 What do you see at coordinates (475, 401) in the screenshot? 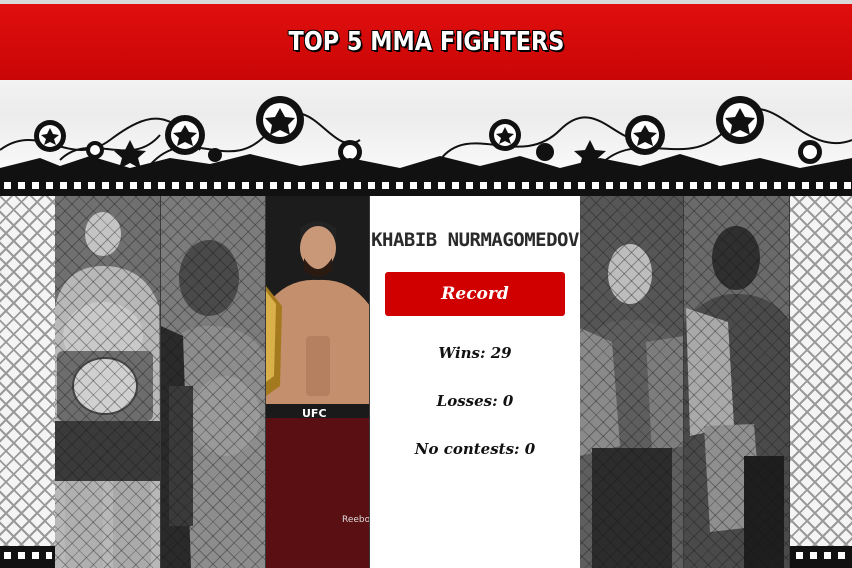
I see `losses-stat: Losses: 0` at bounding box center [475, 401].